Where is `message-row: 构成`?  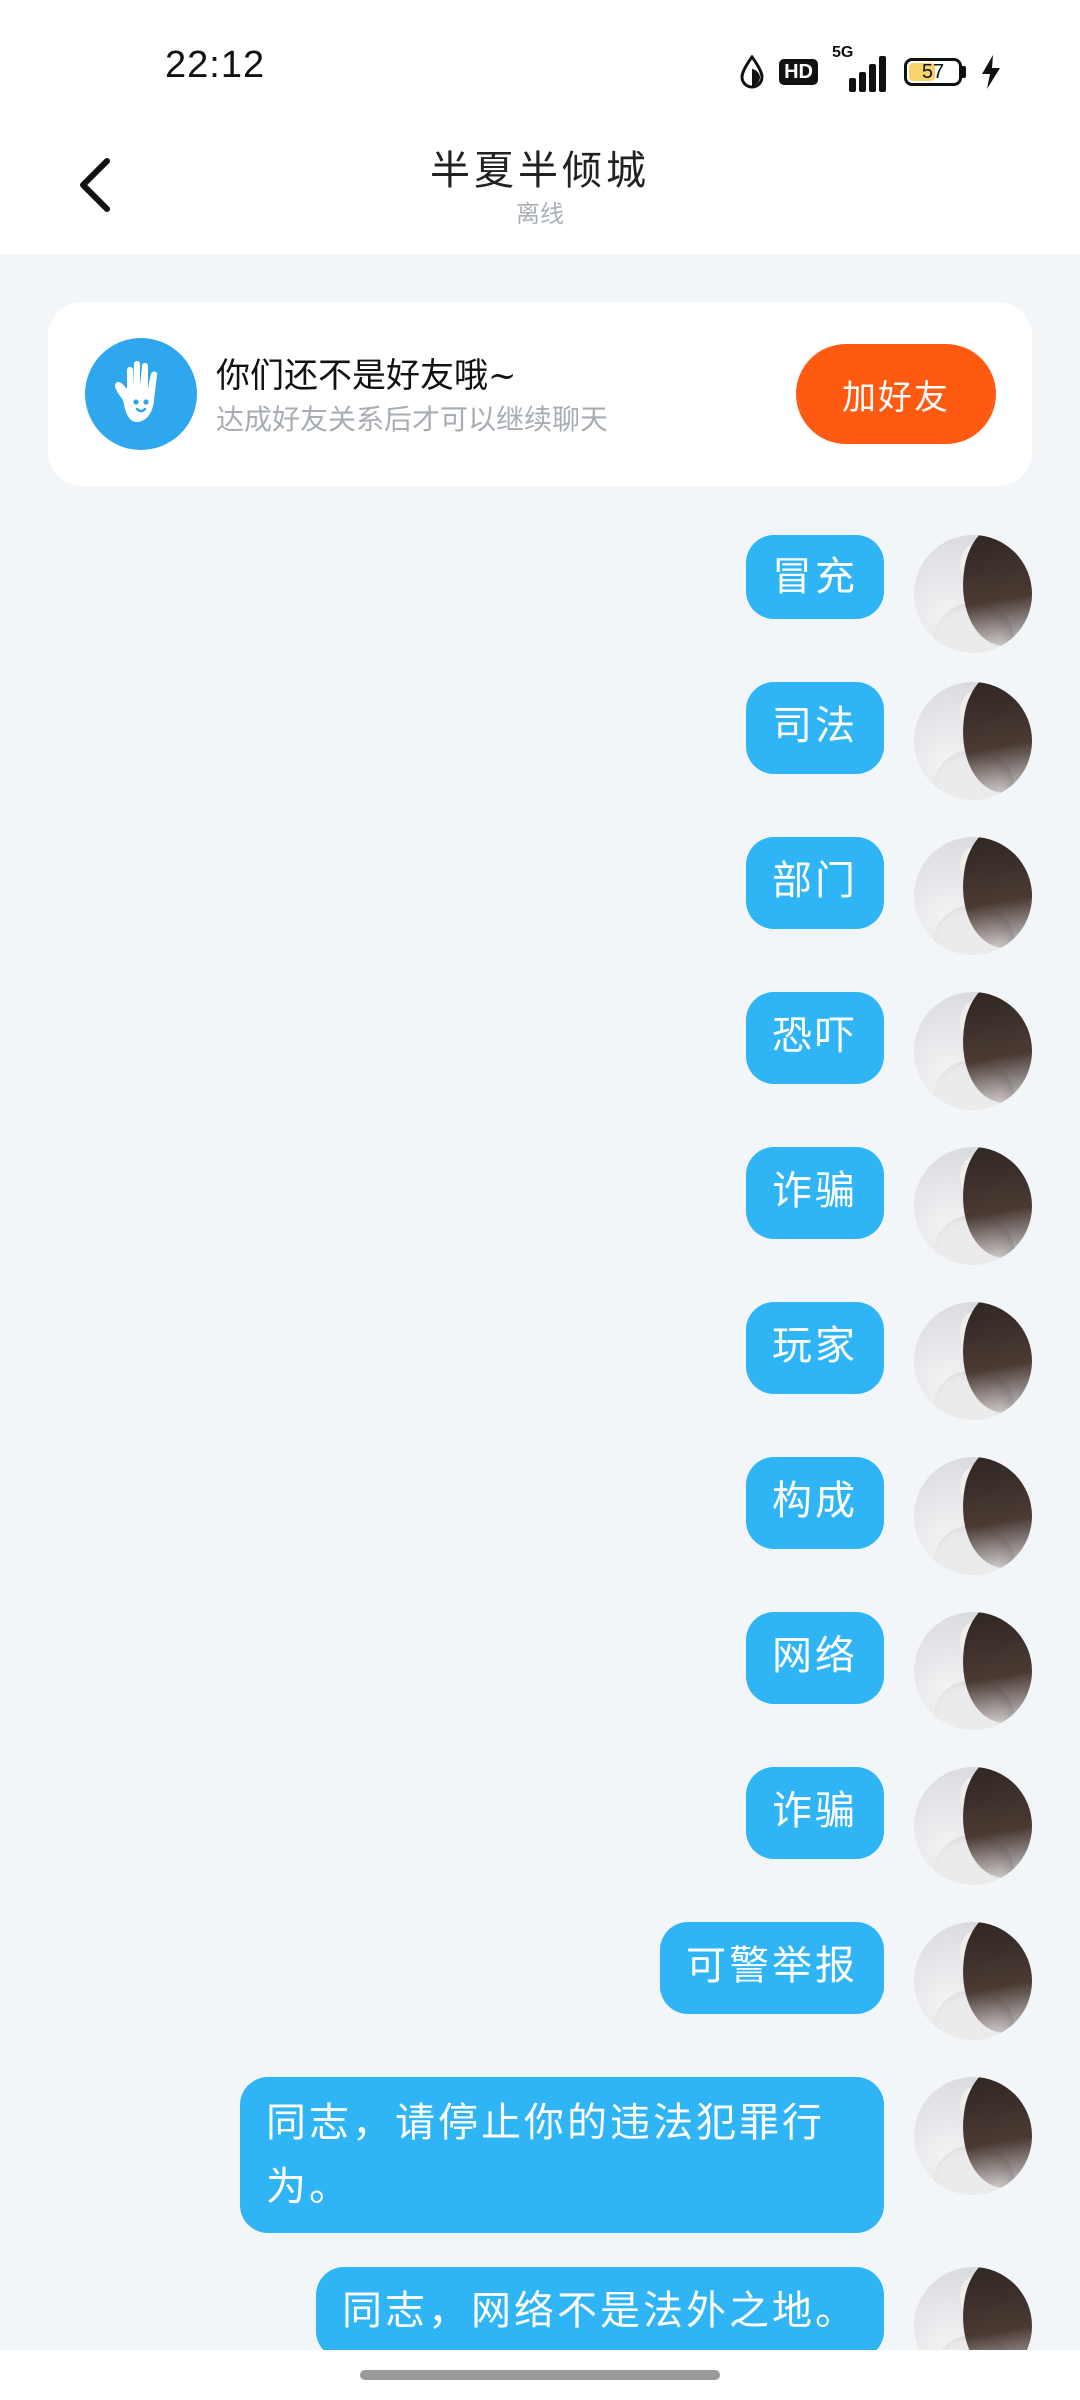 message-row: 构成 is located at coordinates (889, 1516).